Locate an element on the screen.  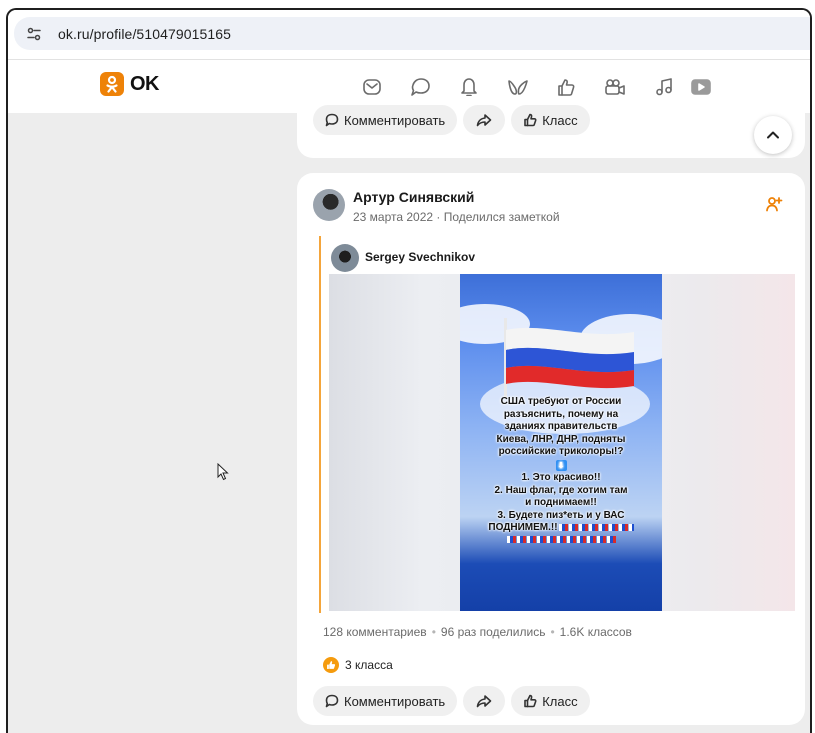
previous-post-card: Комментировать Класс is located at coordinates (551, 127).